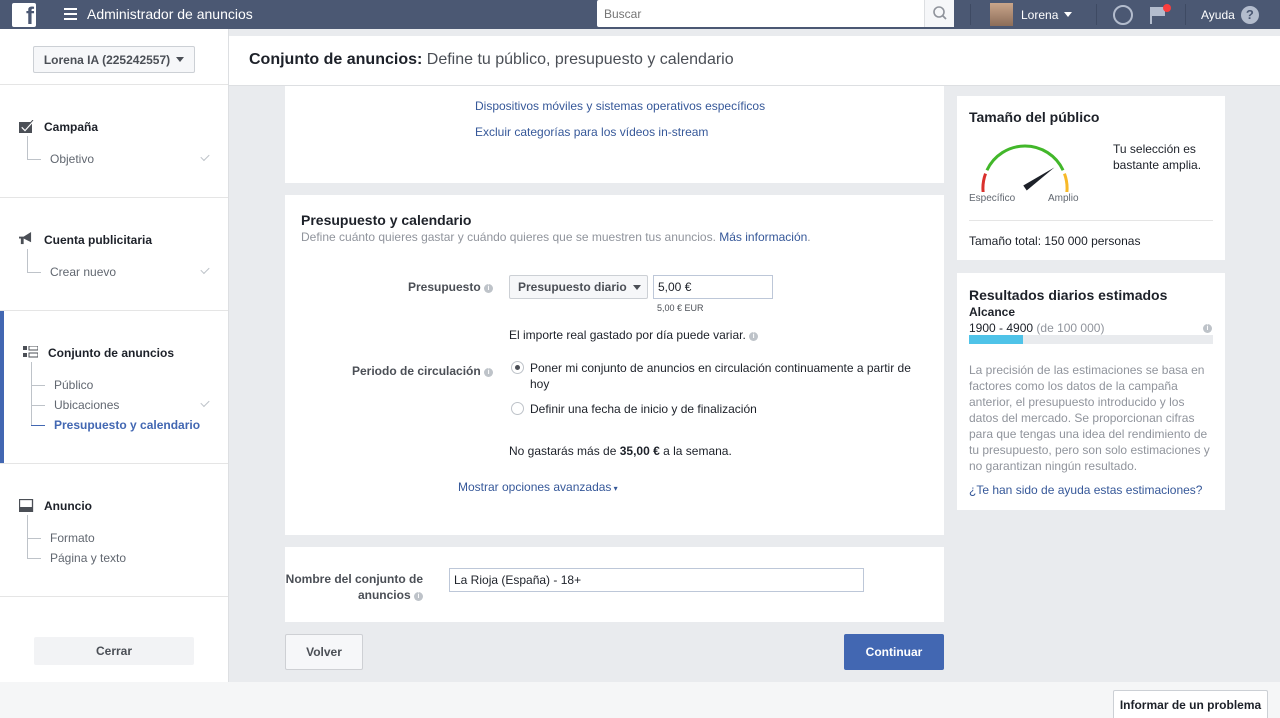  Describe the element at coordinates (640, 700) in the screenshot. I see `footer` at that location.